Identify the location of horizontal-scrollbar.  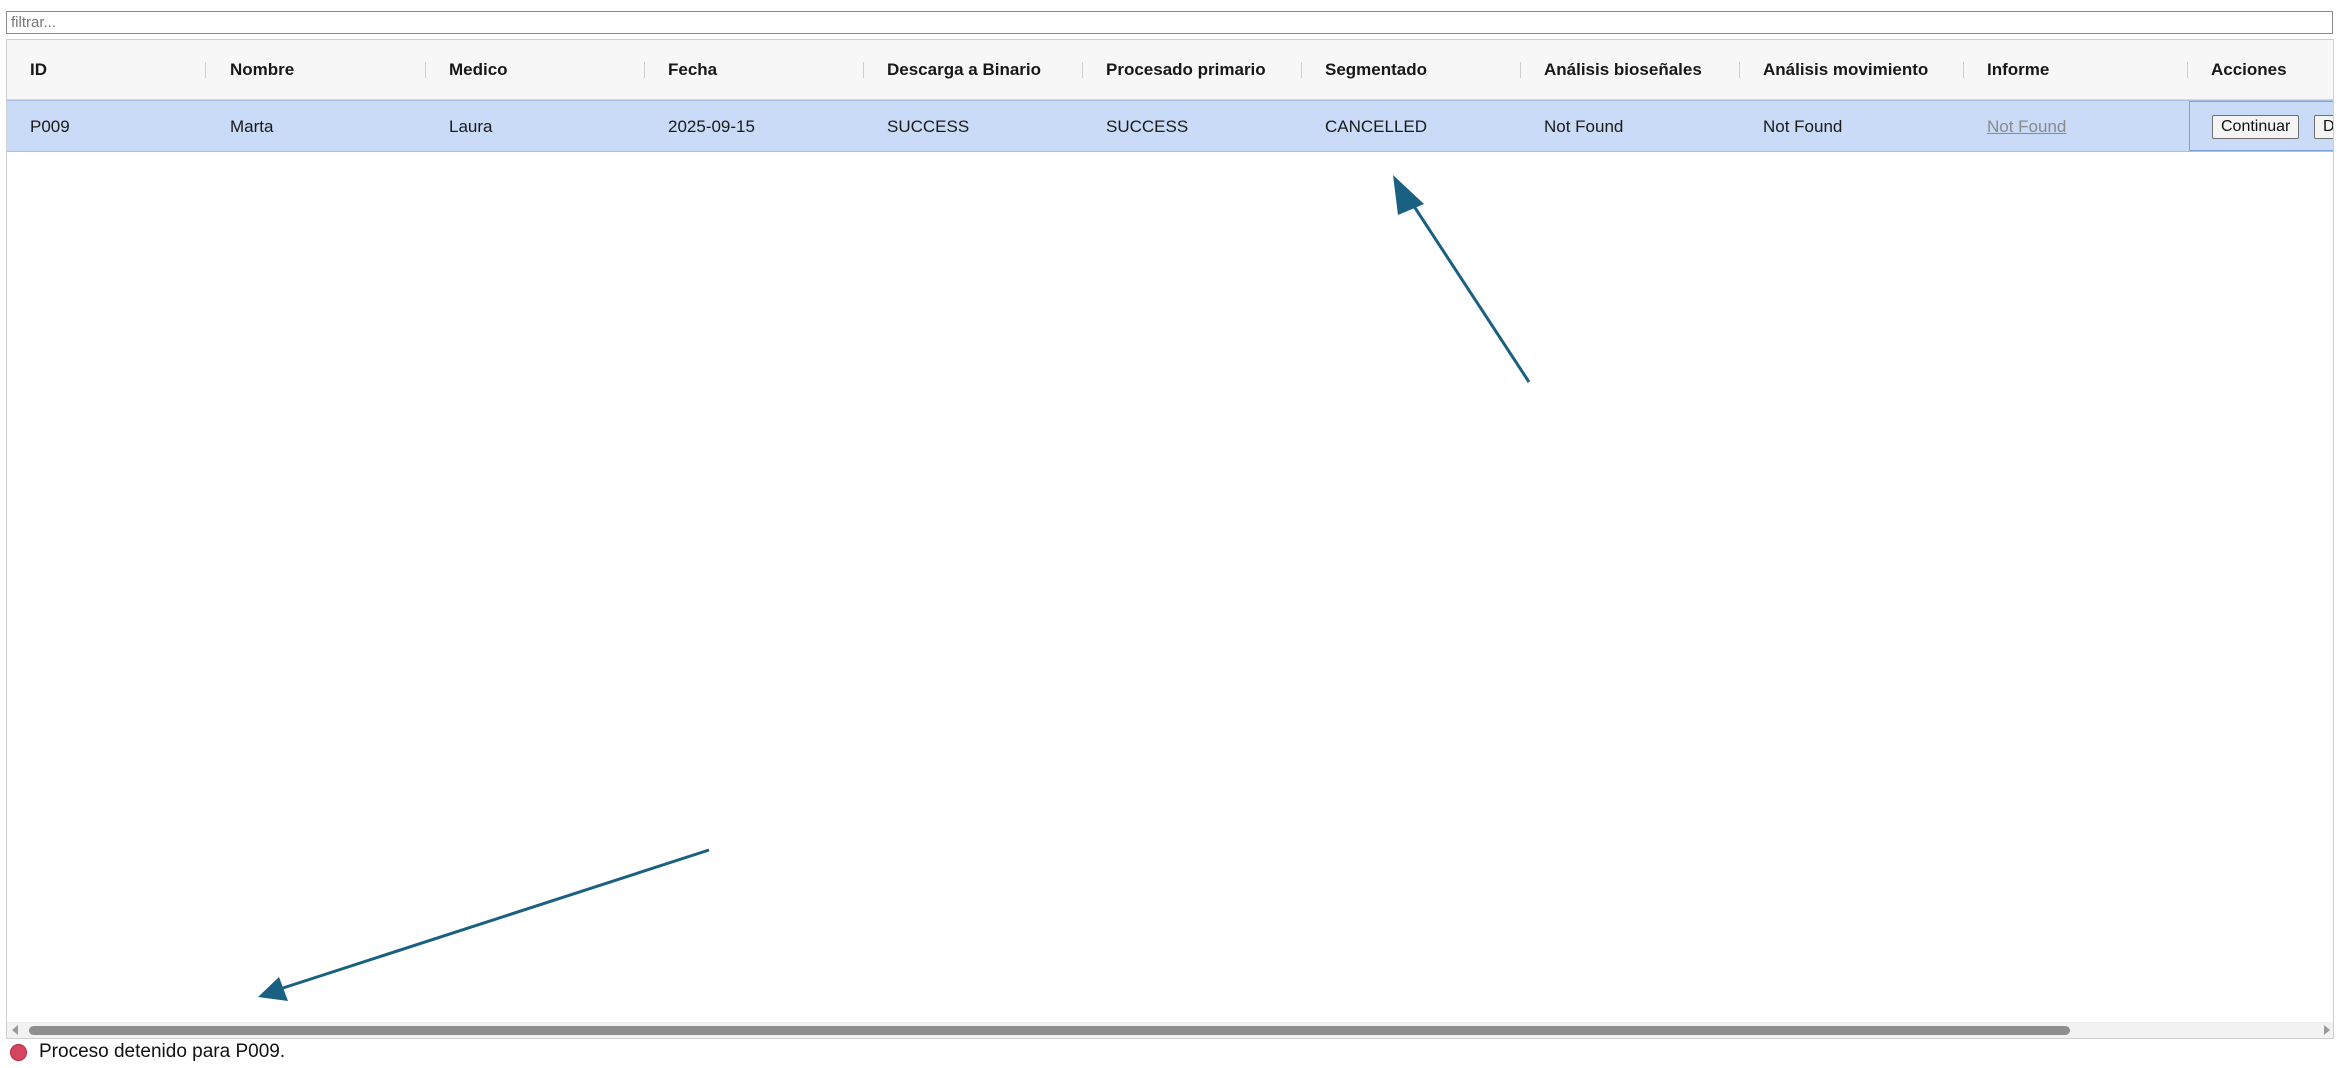
(1170, 1030).